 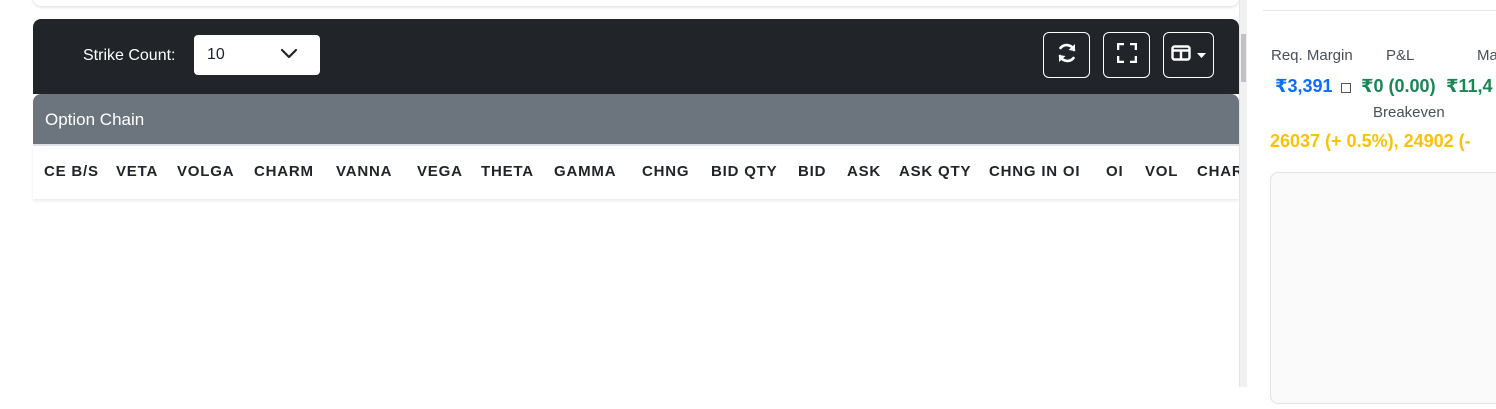 I want to click on caret-down-icon, so click(x=1201, y=55).